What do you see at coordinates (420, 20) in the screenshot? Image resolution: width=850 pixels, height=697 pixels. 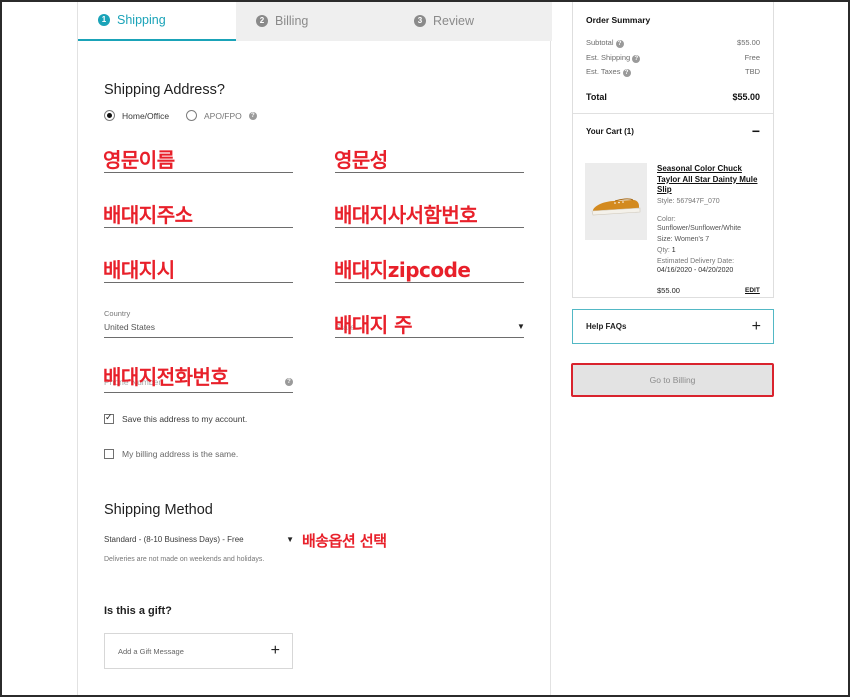 I see `step-number-icon: 3` at bounding box center [420, 20].